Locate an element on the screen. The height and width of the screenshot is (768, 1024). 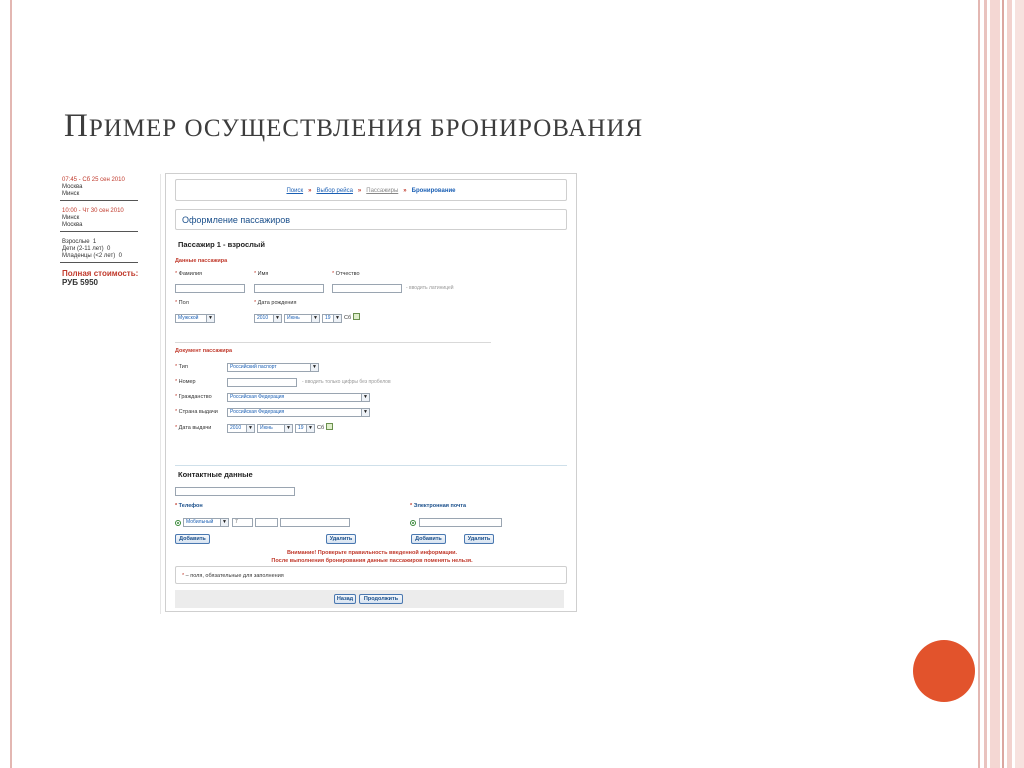
doc-number-label: * Номер is located at coordinates (185, 382).